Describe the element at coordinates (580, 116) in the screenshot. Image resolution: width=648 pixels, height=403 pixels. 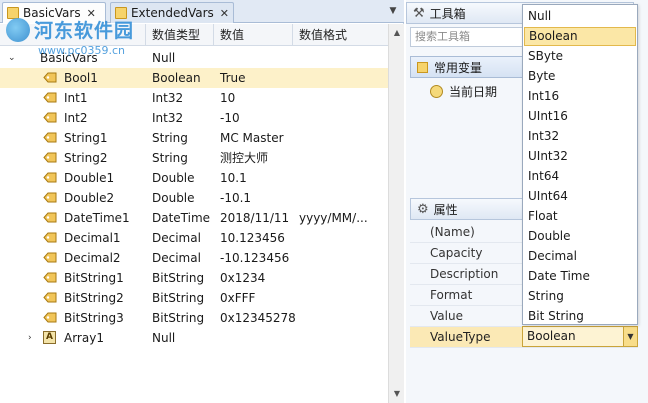
I see `dropdown-option: UInt16` at that location.